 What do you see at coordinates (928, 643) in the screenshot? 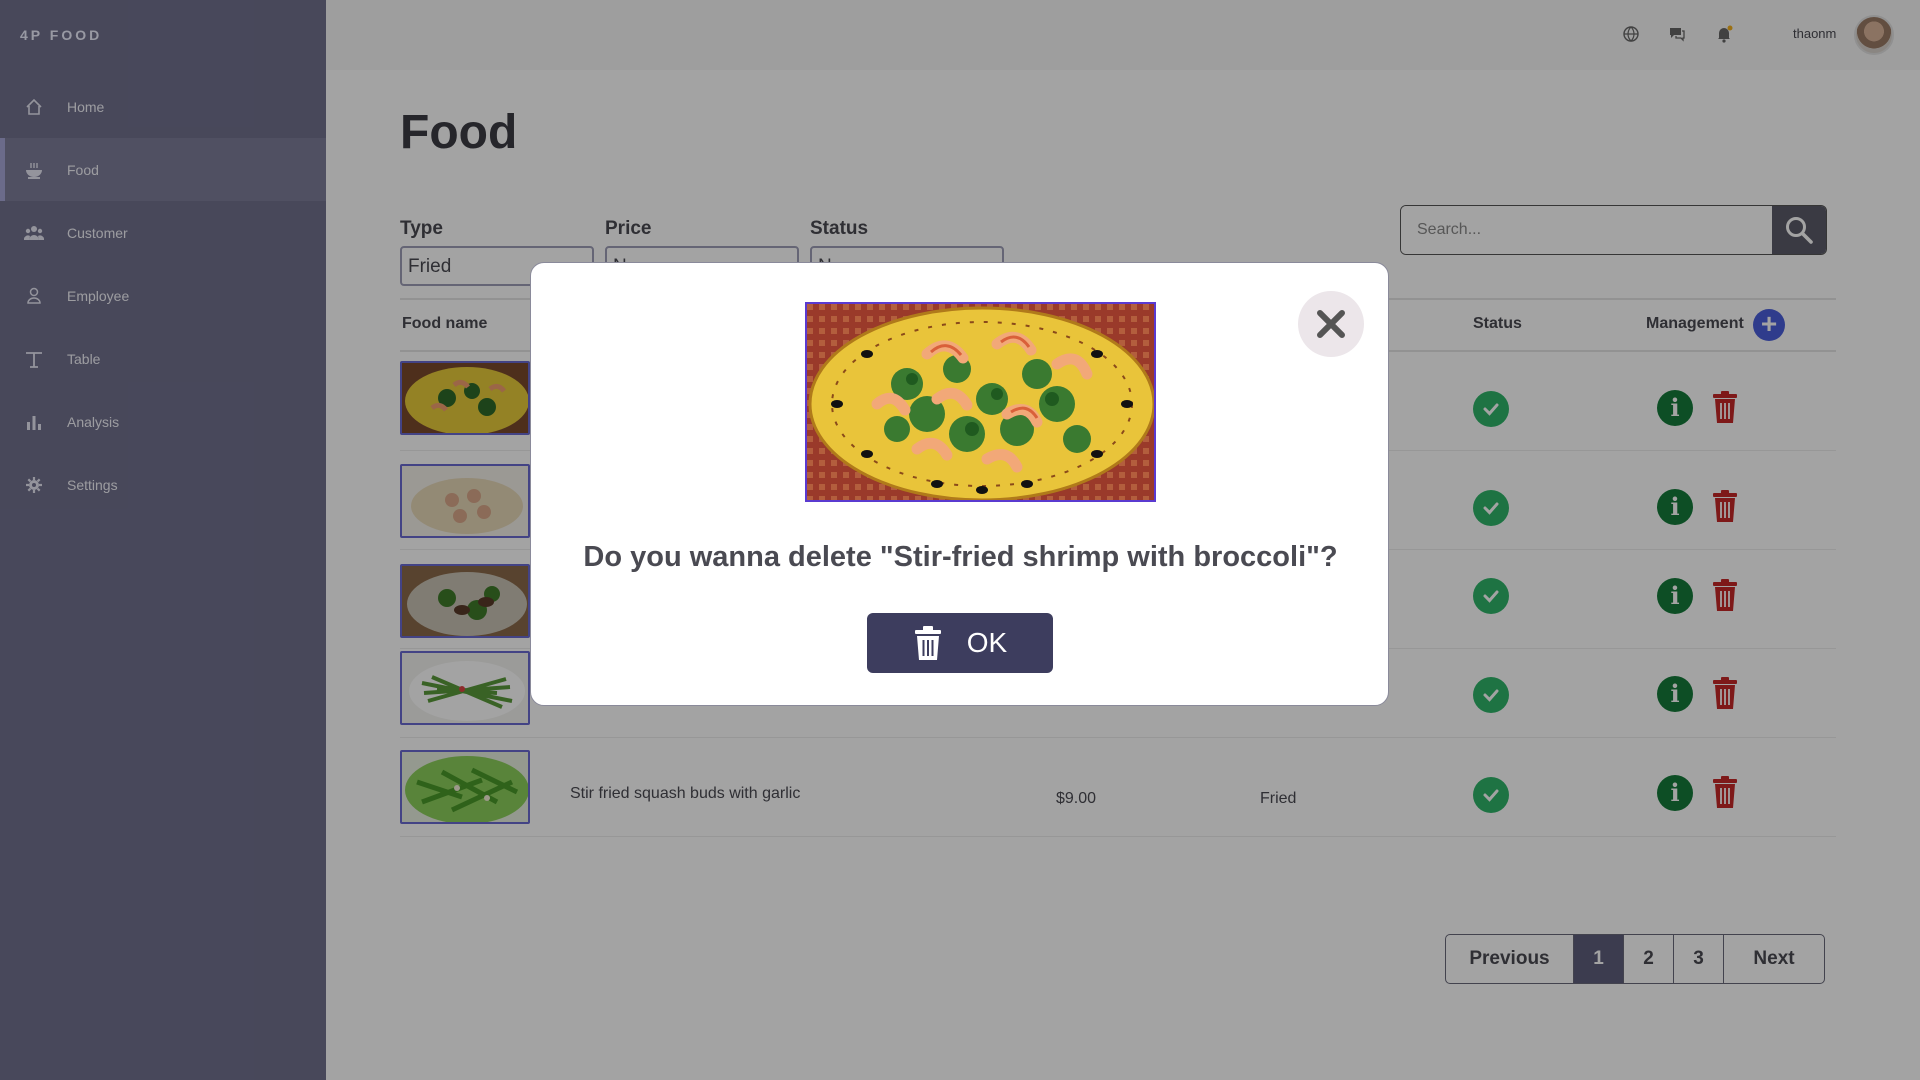
I see `trash-icon` at bounding box center [928, 643].